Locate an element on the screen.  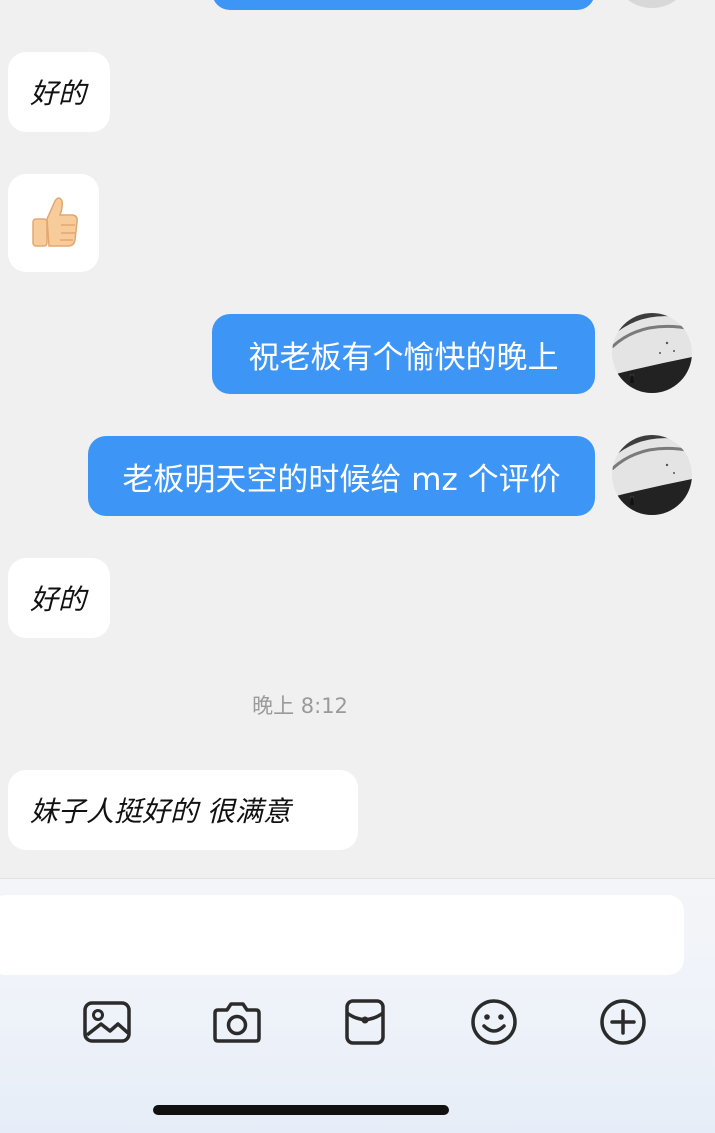
message-bubble-outgoing: 老板明天空的时候给 mz 个评价 is located at coordinates (341, 476).